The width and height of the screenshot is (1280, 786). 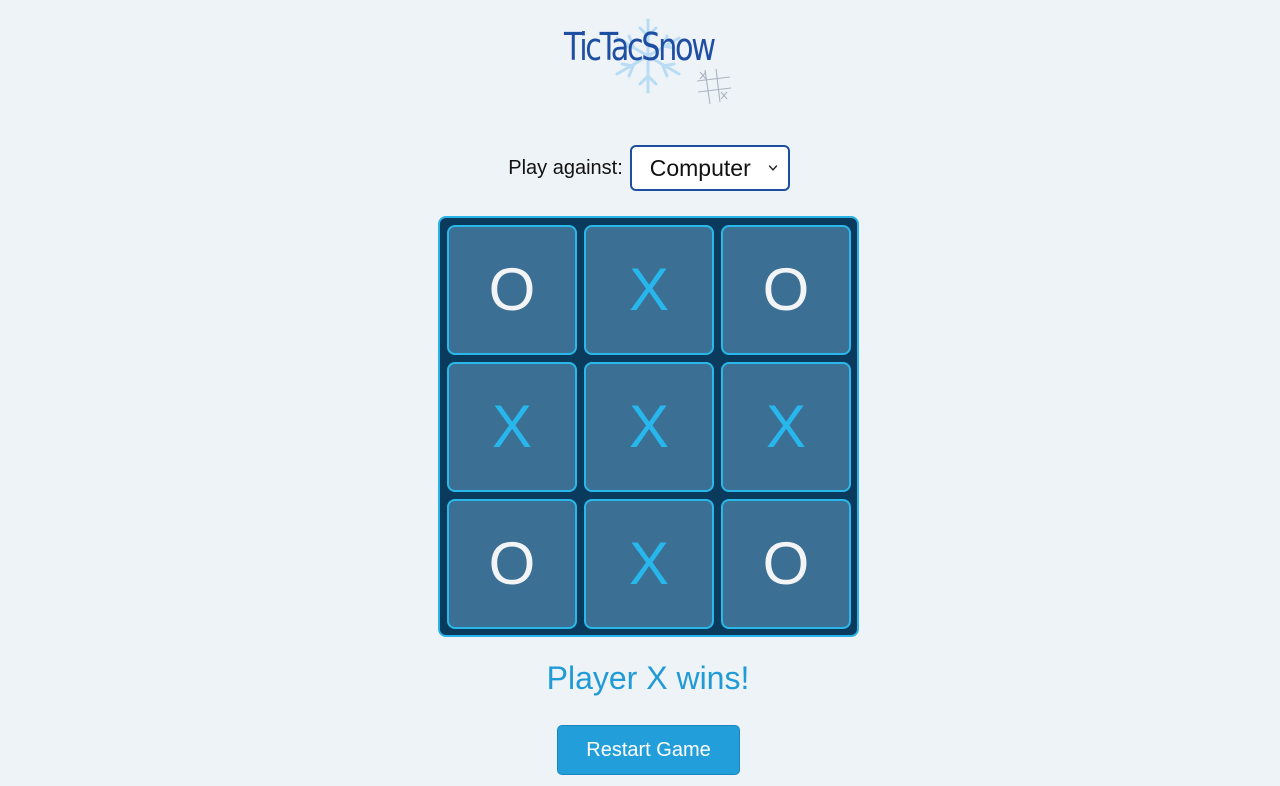 I want to click on restart-button: Restart Game, so click(x=648, y=750).